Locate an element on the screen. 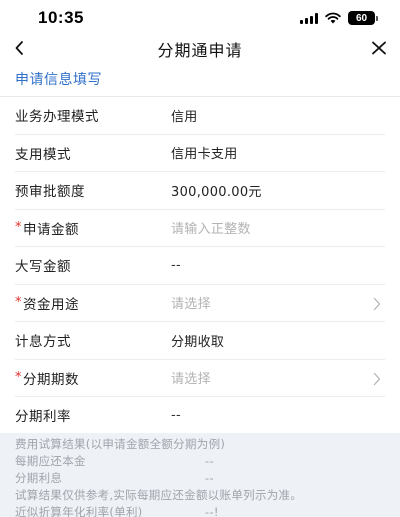  calc-title: 费用试算结果(以申请金额全额分期为例) is located at coordinates (200, 443).